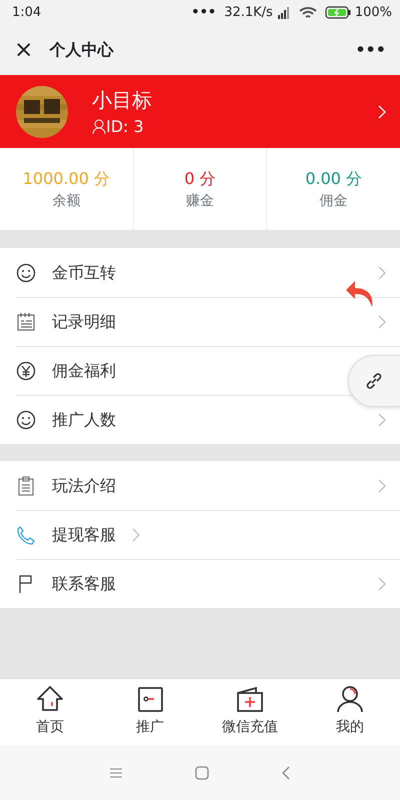  I want to click on home-icon, so click(50, 699).